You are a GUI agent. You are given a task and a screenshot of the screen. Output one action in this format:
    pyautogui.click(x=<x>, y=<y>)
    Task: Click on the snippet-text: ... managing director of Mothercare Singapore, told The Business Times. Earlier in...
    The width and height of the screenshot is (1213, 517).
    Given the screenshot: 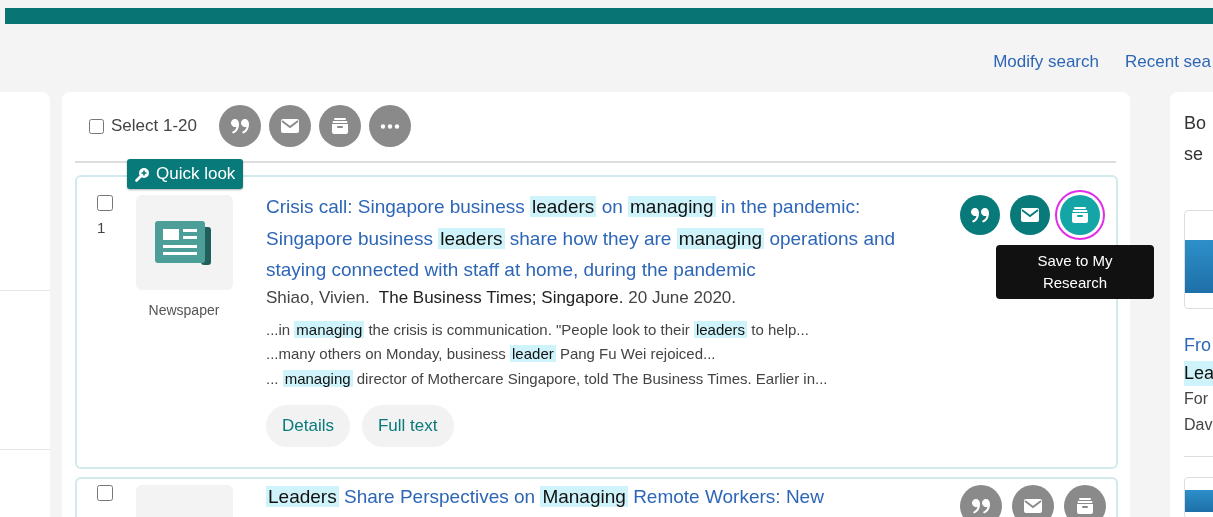 What is the action you would take?
    pyautogui.click(x=547, y=378)
    